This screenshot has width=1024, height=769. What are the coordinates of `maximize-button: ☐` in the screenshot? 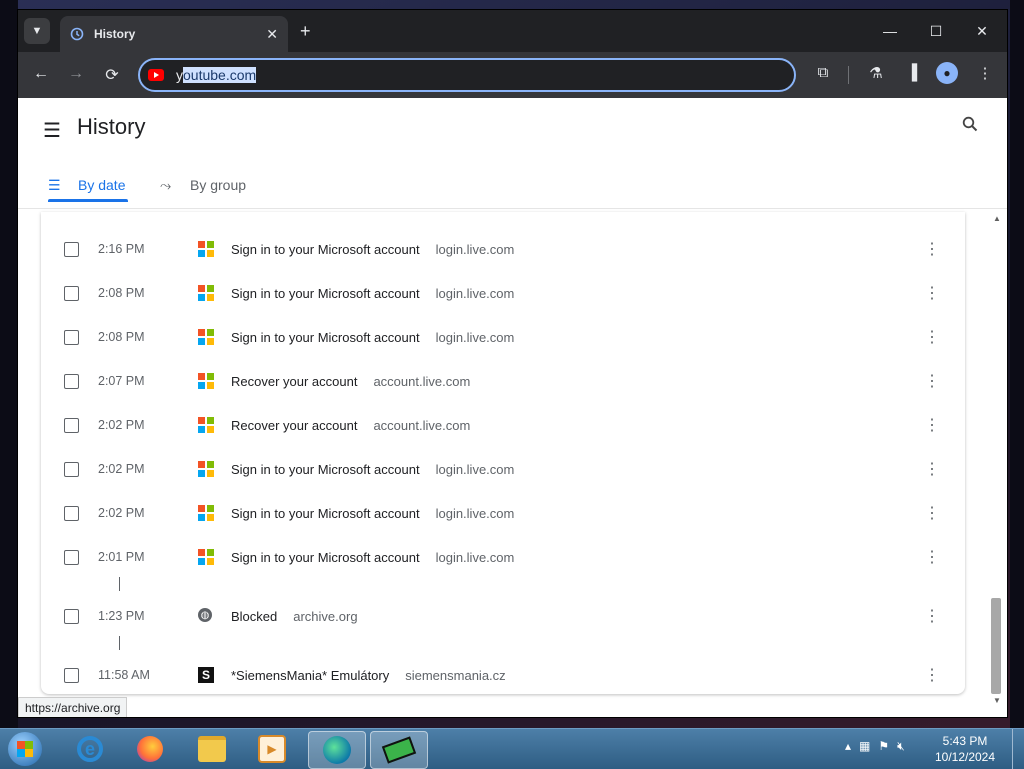 It's located at (936, 31).